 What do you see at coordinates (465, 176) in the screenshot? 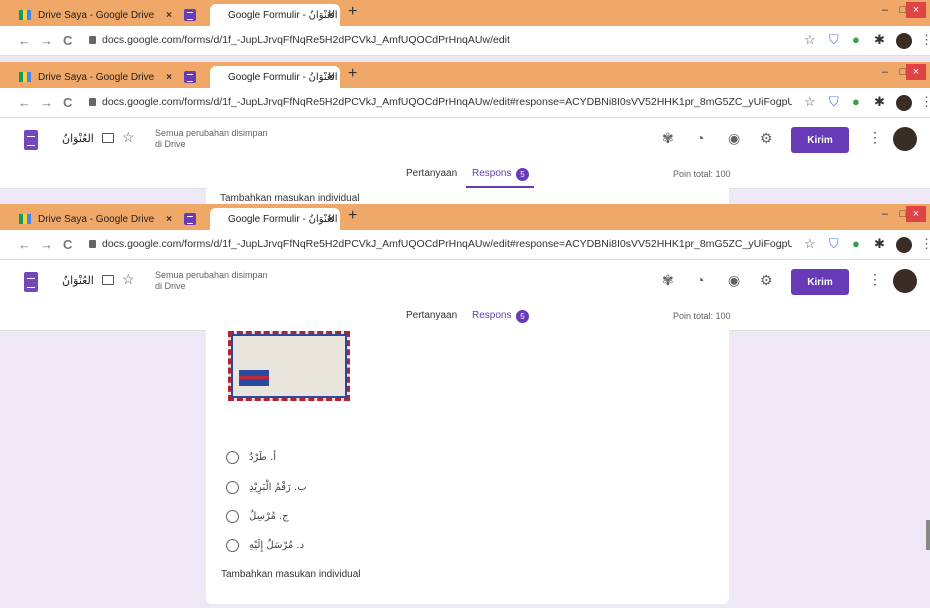
I see `form-tabs: Pertanyaan Respons 5 Poin total: 100` at bounding box center [465, 176].